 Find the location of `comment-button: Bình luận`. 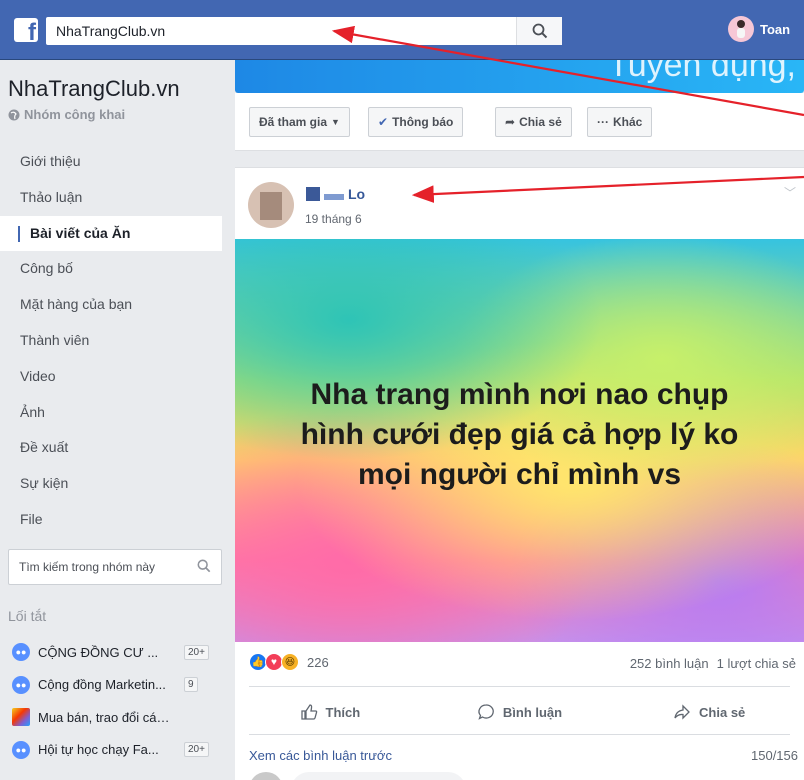

comment-button: Bình luận is located at coordinates (520, 712).